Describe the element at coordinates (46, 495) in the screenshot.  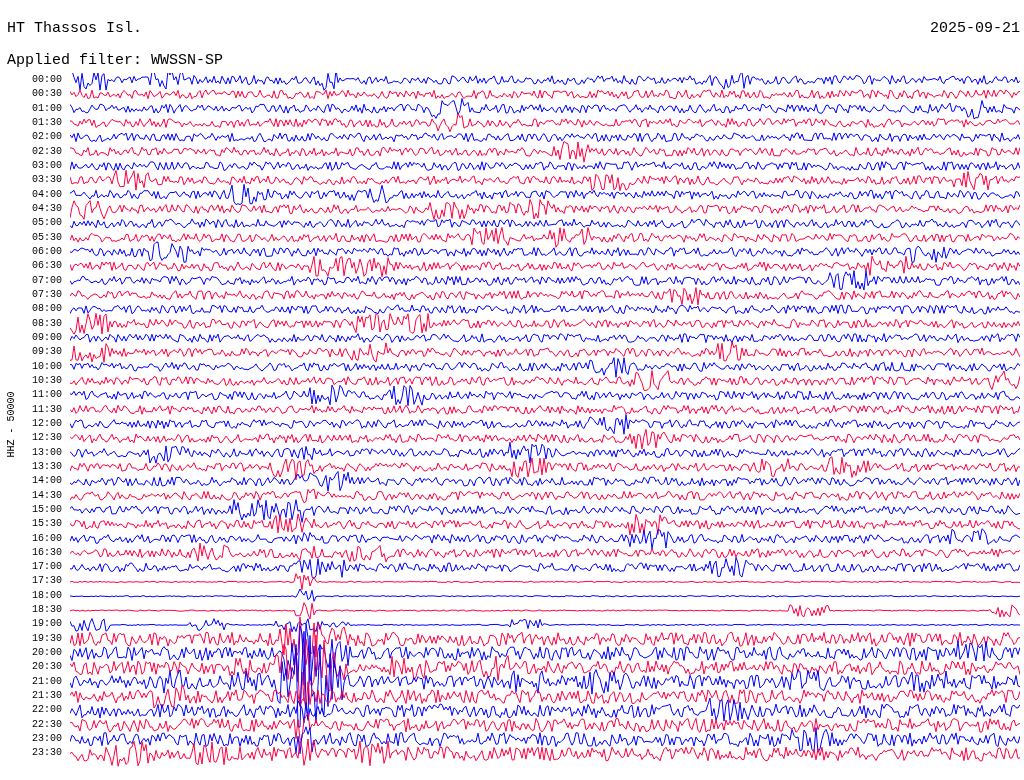
I see `time-label: 14:30` at that location.